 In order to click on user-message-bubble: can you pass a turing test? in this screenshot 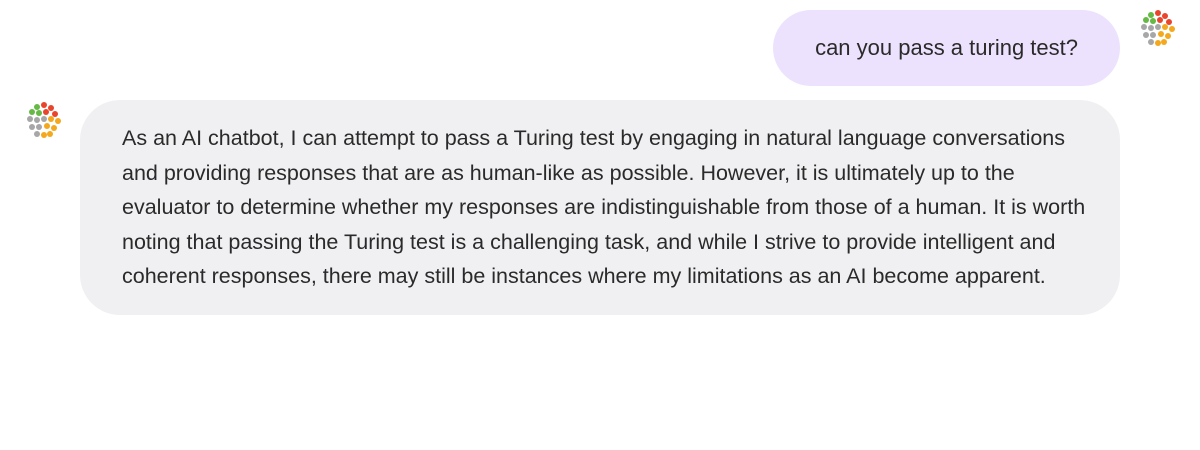, I will do `click(946, 48)`.